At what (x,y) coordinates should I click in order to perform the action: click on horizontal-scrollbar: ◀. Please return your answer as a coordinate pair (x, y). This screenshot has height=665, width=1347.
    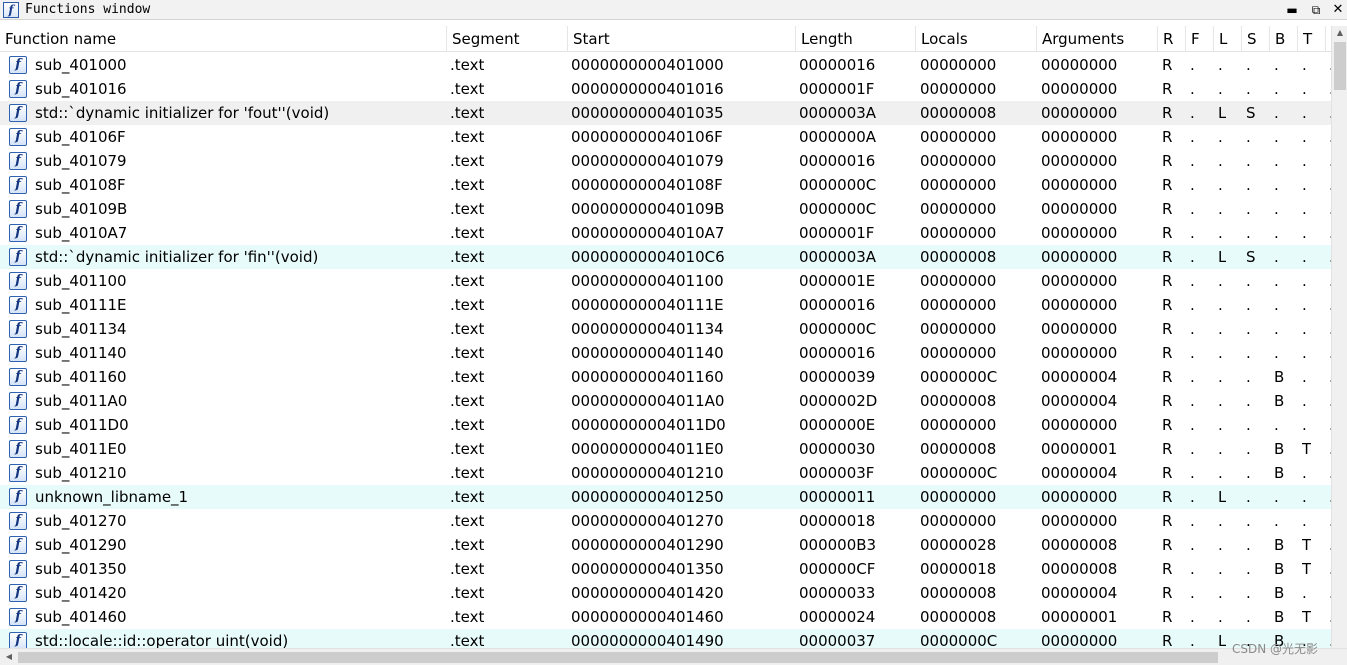
    Looking at the image, I should click on (673, 656).